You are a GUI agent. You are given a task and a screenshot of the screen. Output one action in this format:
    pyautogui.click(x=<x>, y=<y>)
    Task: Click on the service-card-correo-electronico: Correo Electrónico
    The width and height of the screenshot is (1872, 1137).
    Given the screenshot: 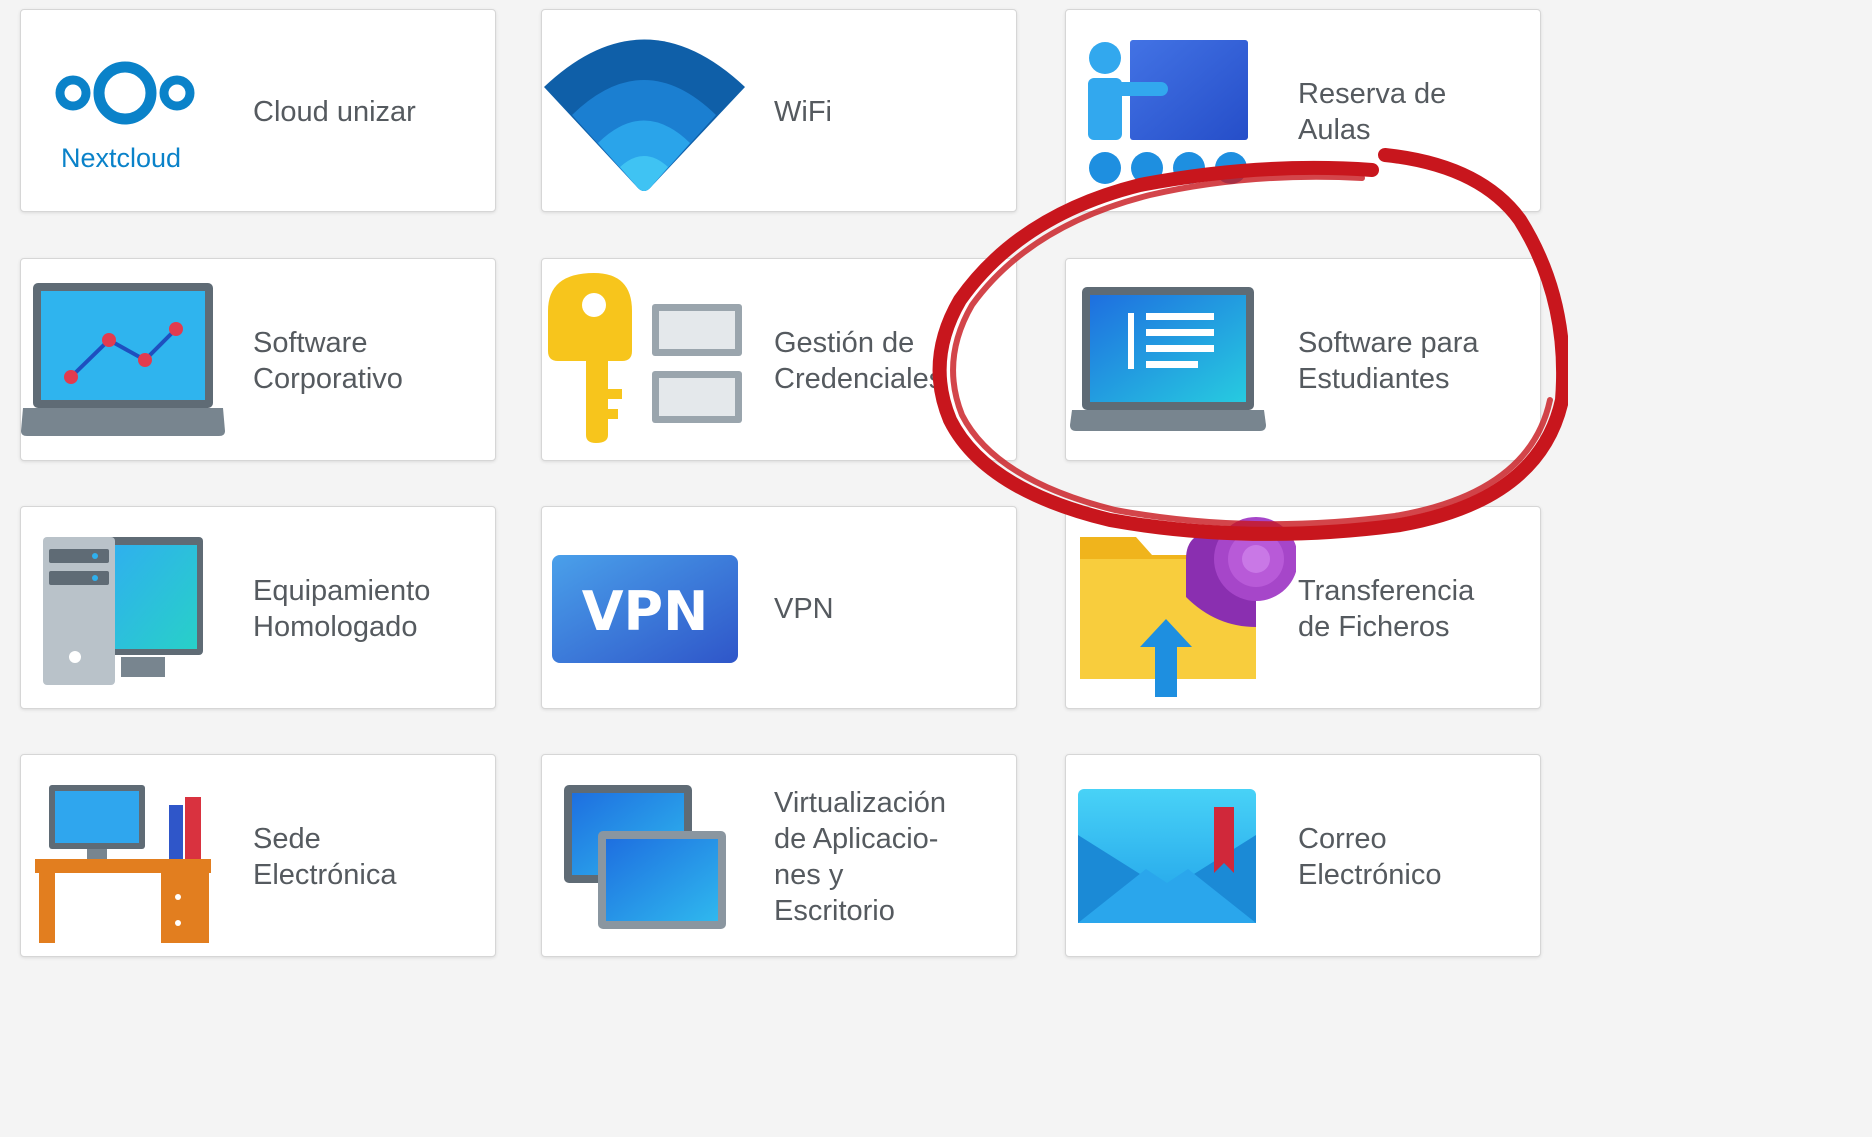 What is the action you would take?
    pyautogui.click(x=1303, y=855)
    